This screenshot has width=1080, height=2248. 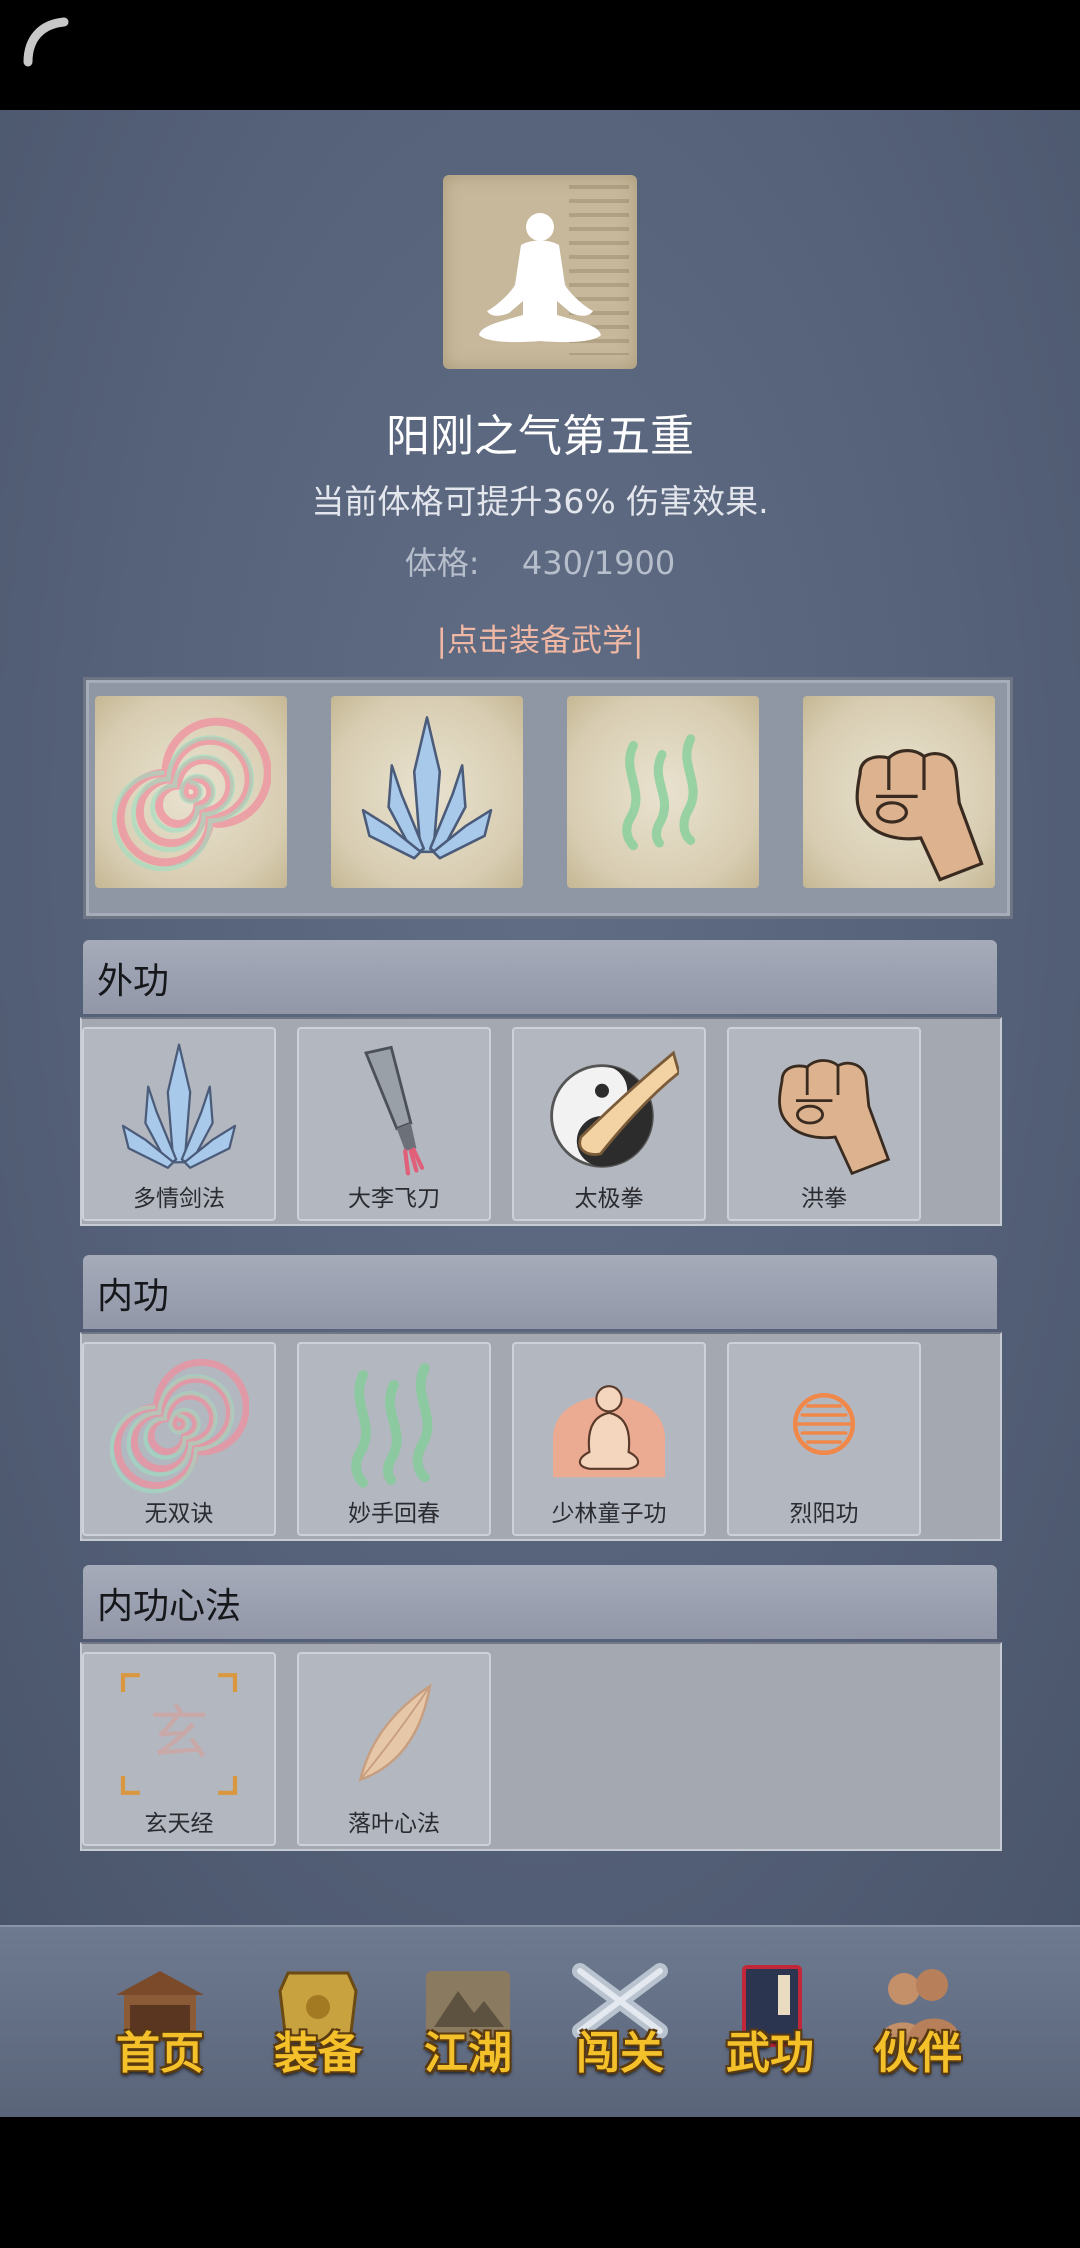 What do you see at coordinates (160, 2053) in the screenshot?
I see `nav-label: 首页` at bounding box center [160, 2053].